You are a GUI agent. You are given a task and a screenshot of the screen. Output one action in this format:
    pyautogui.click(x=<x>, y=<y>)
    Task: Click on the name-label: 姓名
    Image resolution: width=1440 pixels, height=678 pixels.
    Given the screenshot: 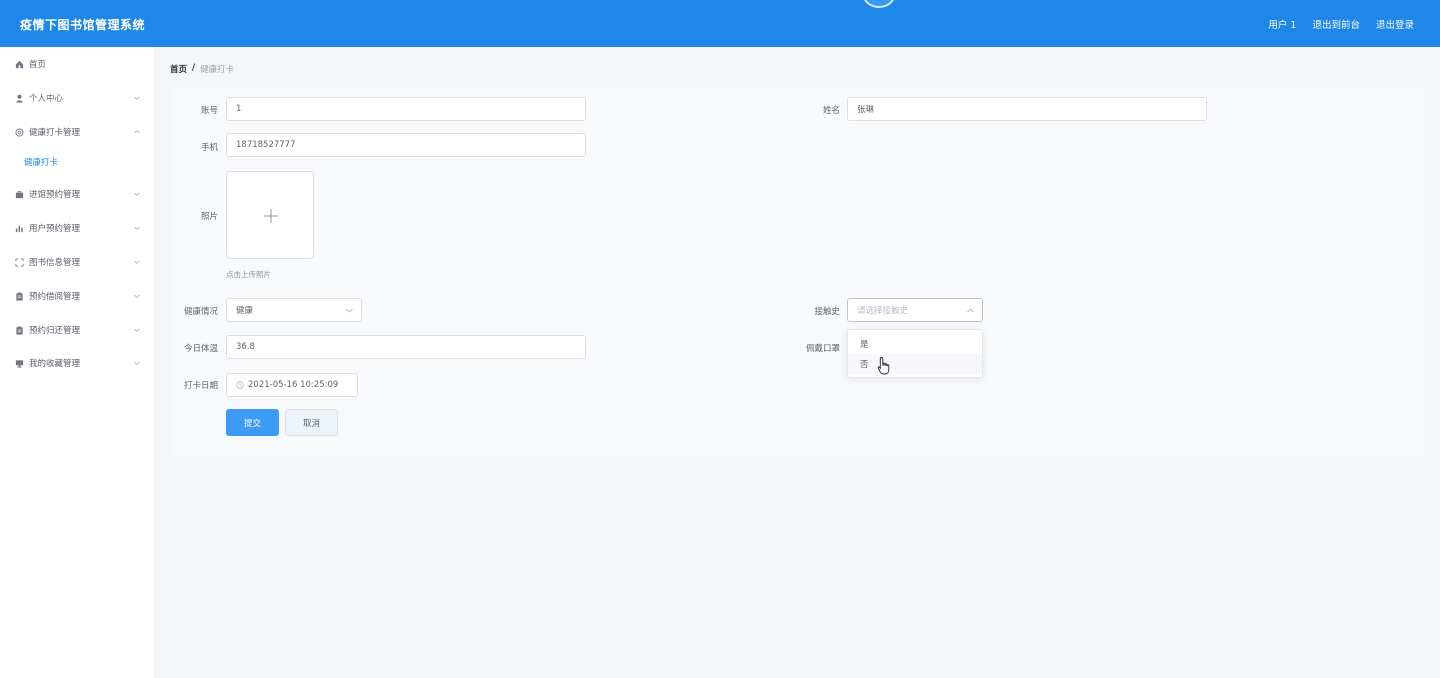 What is the action you would take?
    pyautogui.click(x=831, y=111)
    